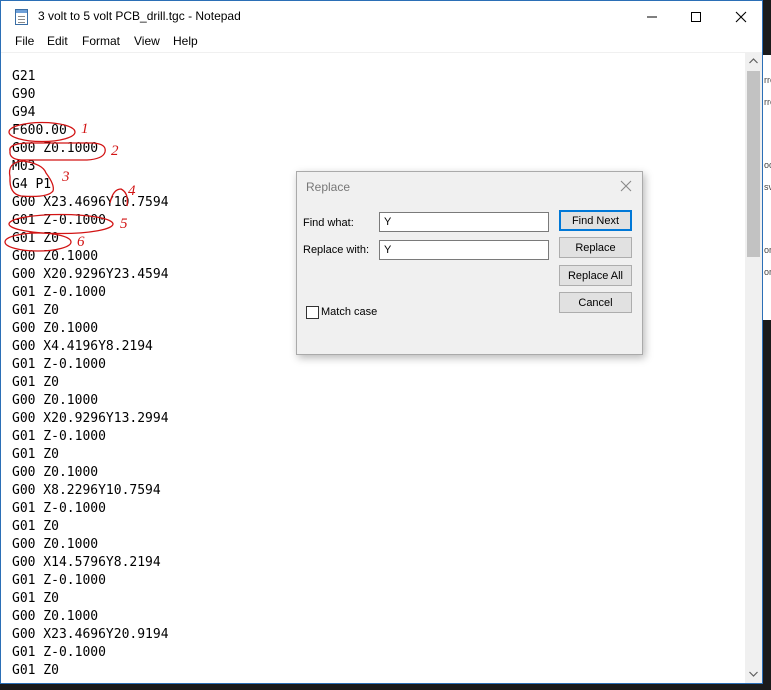  Describe the element at coordinates (90, 202) in the screenshot. I see `editor-line: G00 X23.4696Y10.7594` at that location.